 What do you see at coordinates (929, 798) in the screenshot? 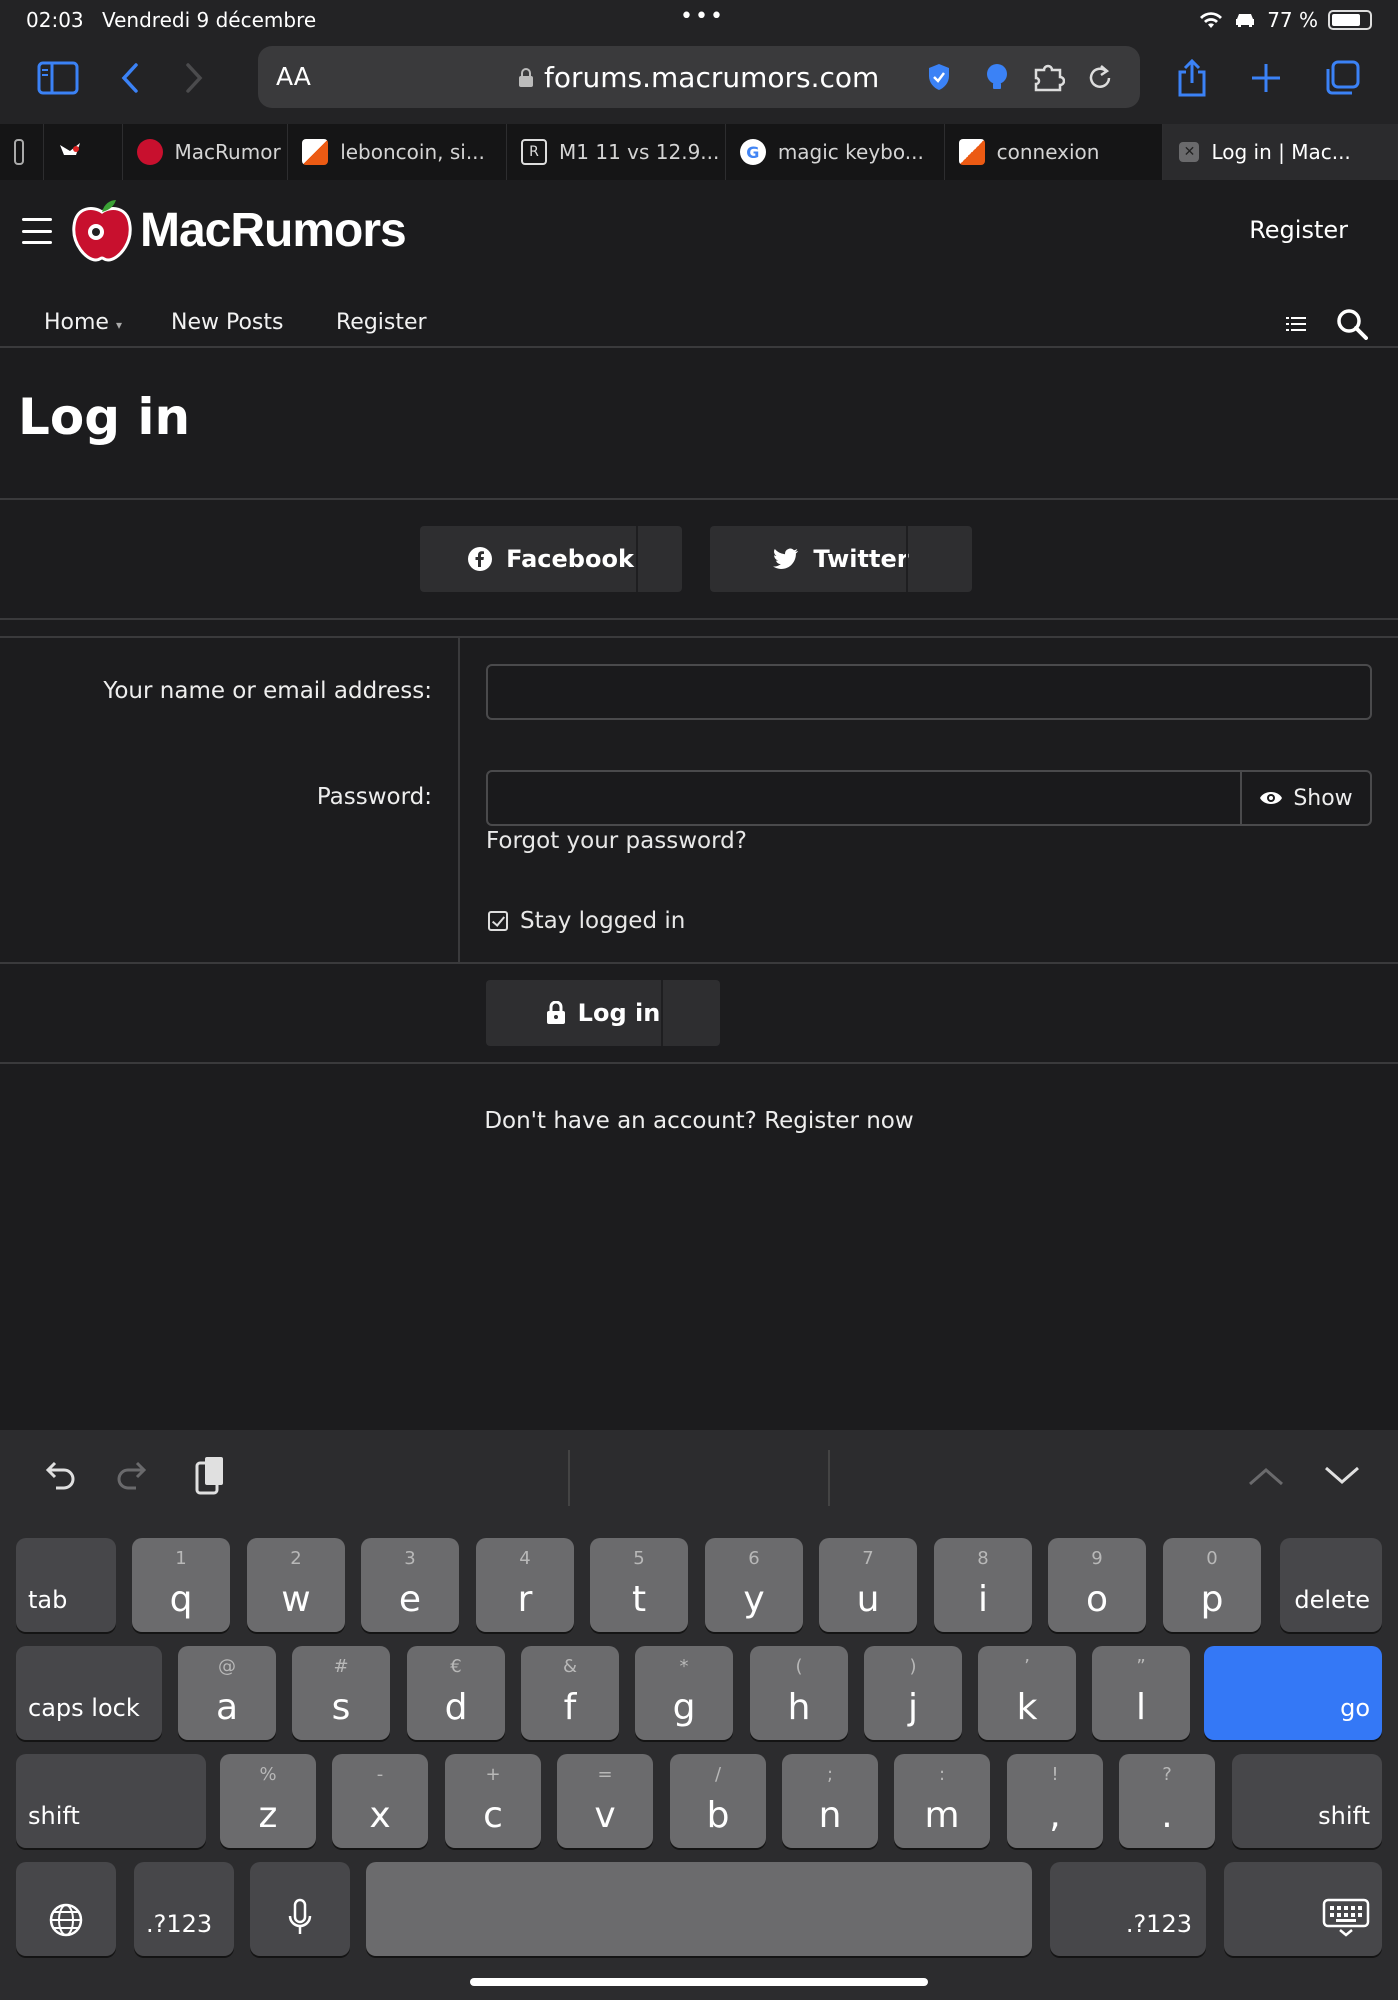
I see `password-input: Show` at bounding box center [929, 798].